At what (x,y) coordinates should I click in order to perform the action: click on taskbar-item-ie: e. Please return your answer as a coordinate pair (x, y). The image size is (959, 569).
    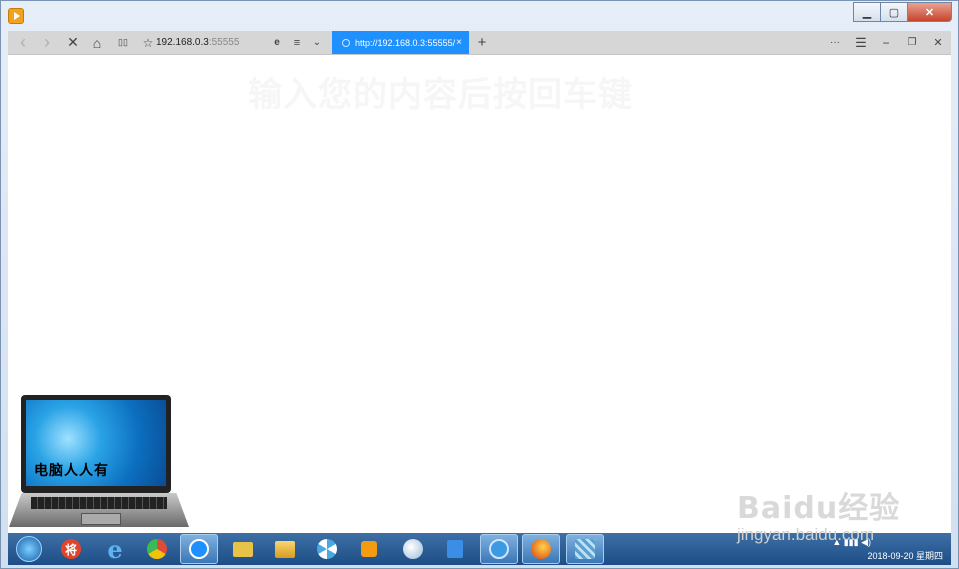
    Looking at the image, I should click on (115, 549).